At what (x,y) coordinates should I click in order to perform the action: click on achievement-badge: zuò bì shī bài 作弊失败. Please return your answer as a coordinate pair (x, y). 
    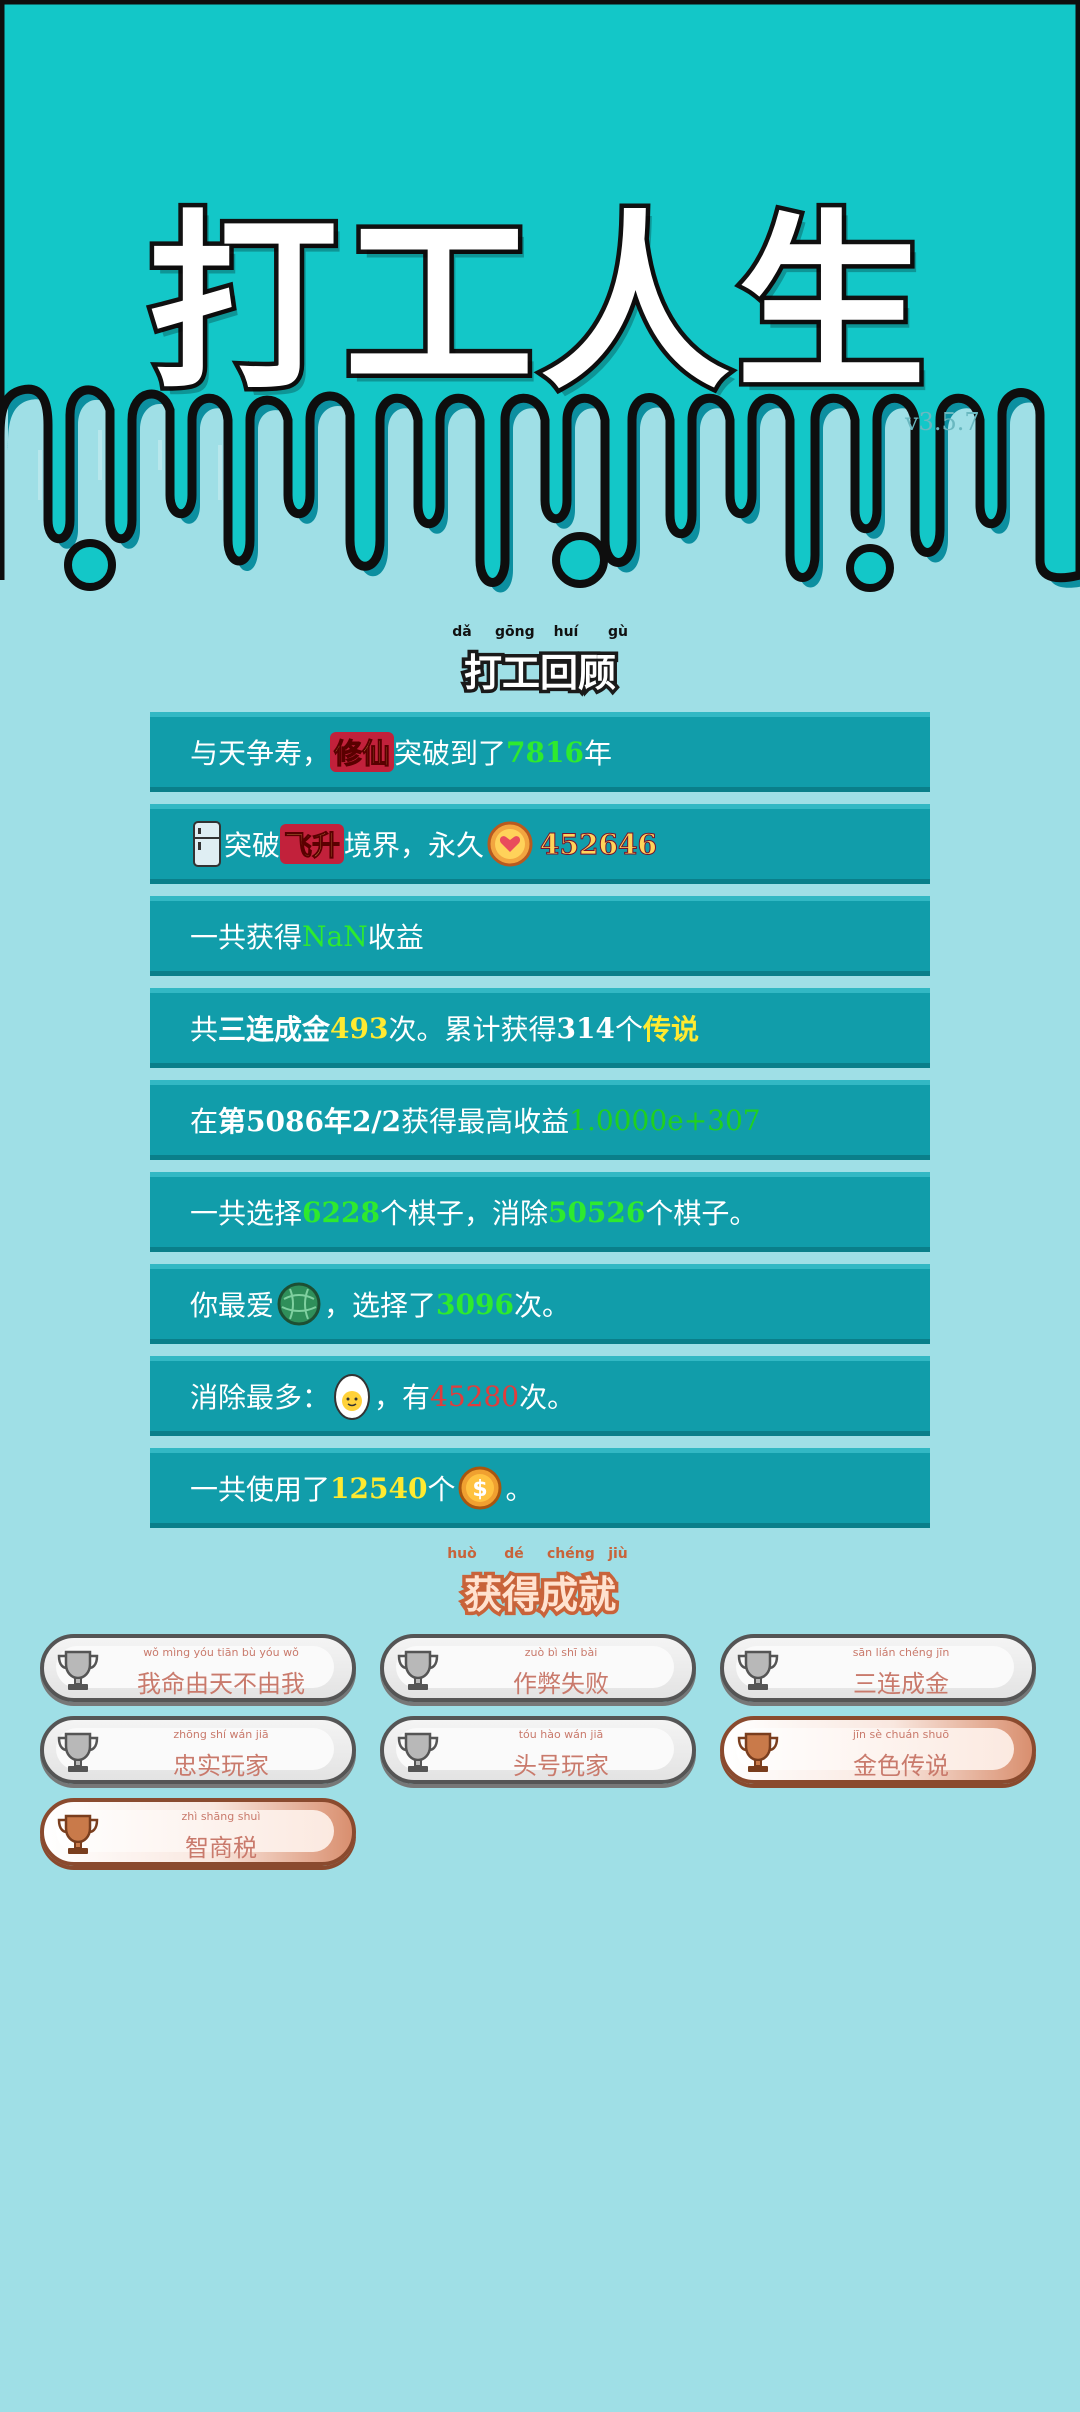
    Looking at the image, I should click on (538, 1668).